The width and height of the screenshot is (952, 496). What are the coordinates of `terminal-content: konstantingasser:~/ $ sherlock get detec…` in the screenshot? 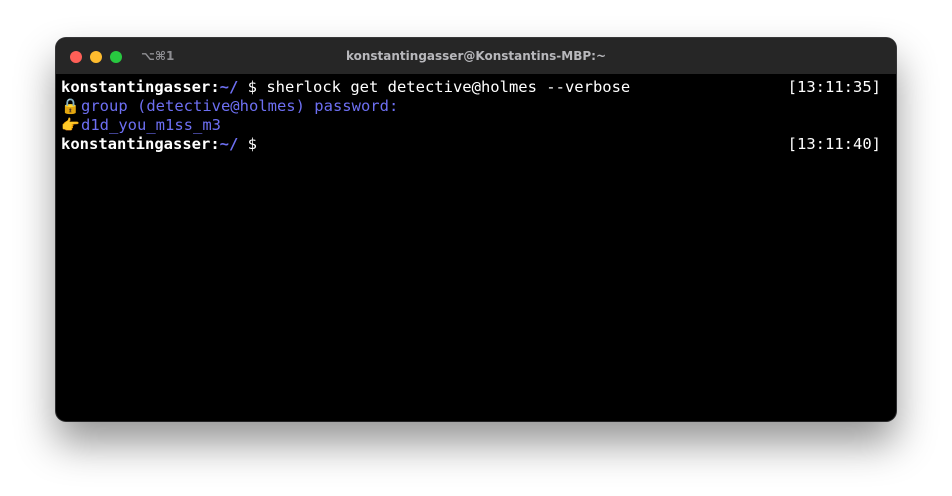 It's located at (471, 116).